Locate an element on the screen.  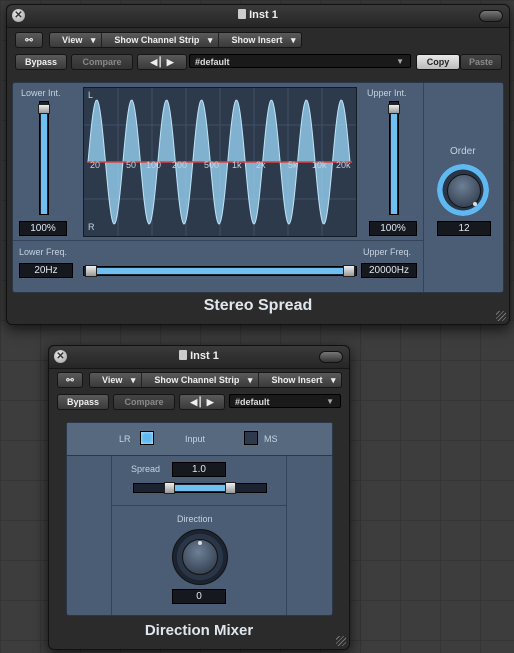
upper-freq-value: 20000Hz is located at coordinates (389, 270).